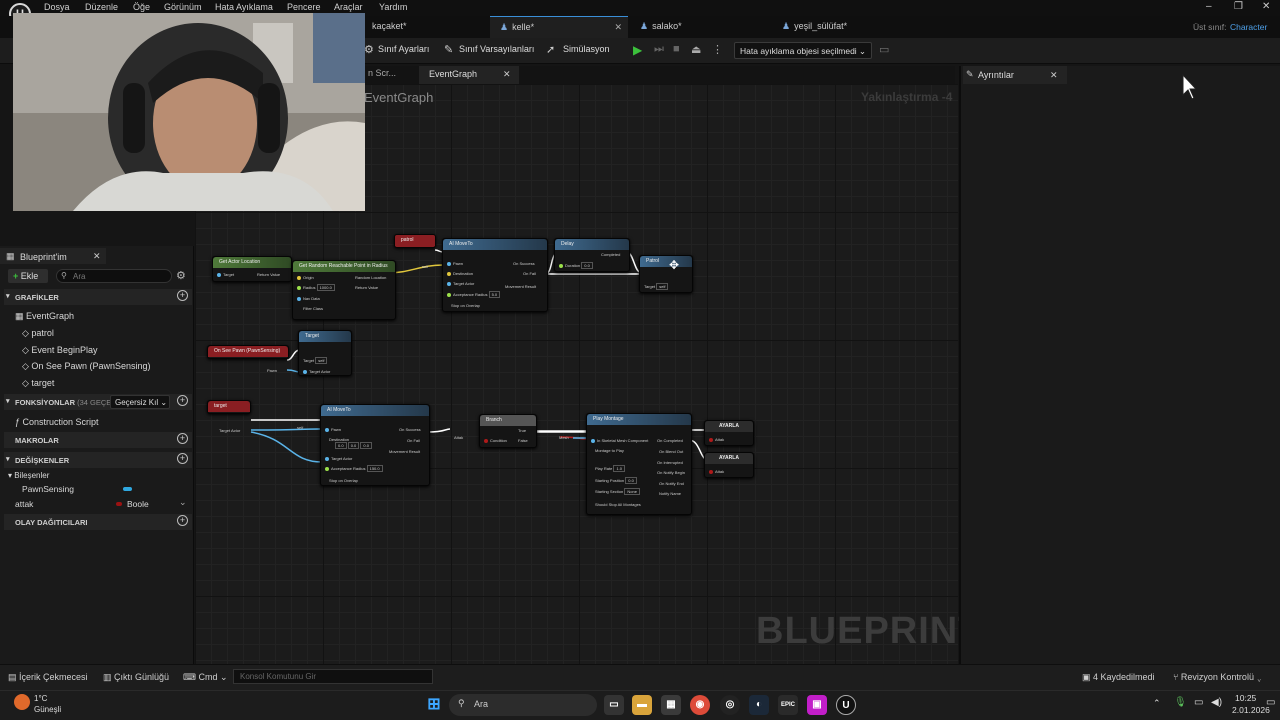 Image resolution: width=1280 pixels, height=720 pixels. I want to click on pin-attak: Attak, so click(716, 439).